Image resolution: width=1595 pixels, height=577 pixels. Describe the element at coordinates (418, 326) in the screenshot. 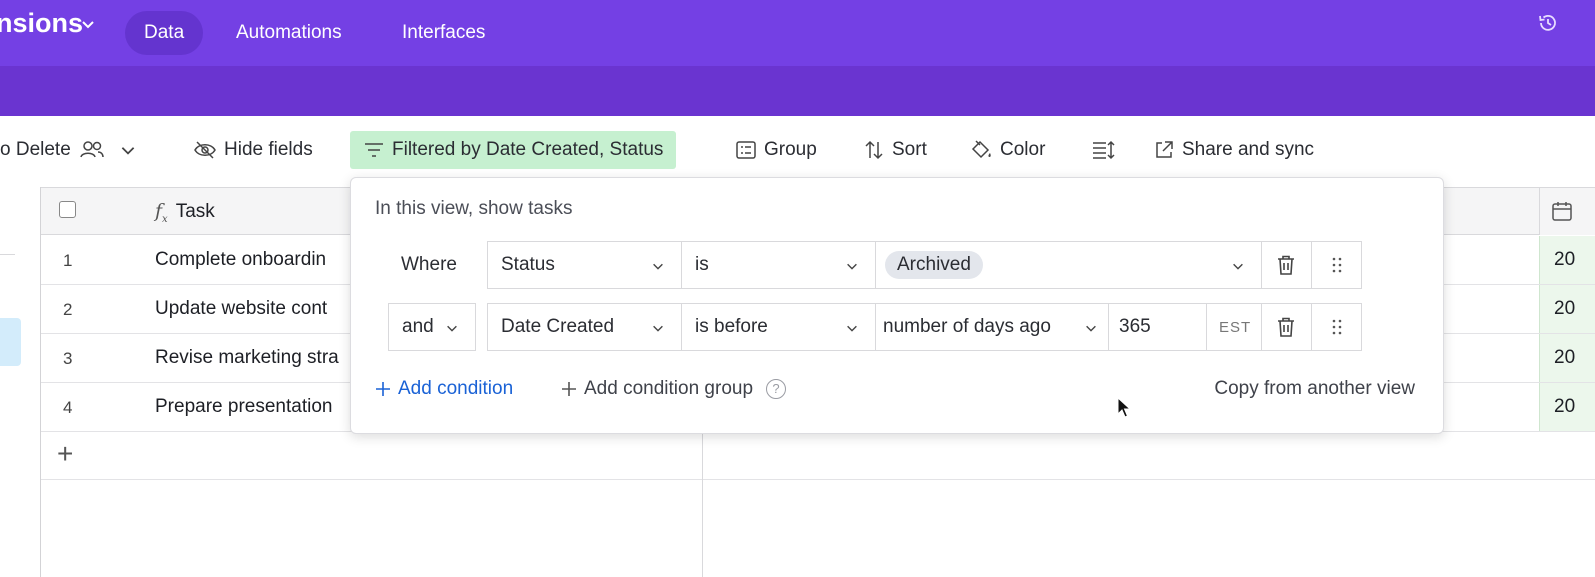

I see `conjunction-value: and` at that location.